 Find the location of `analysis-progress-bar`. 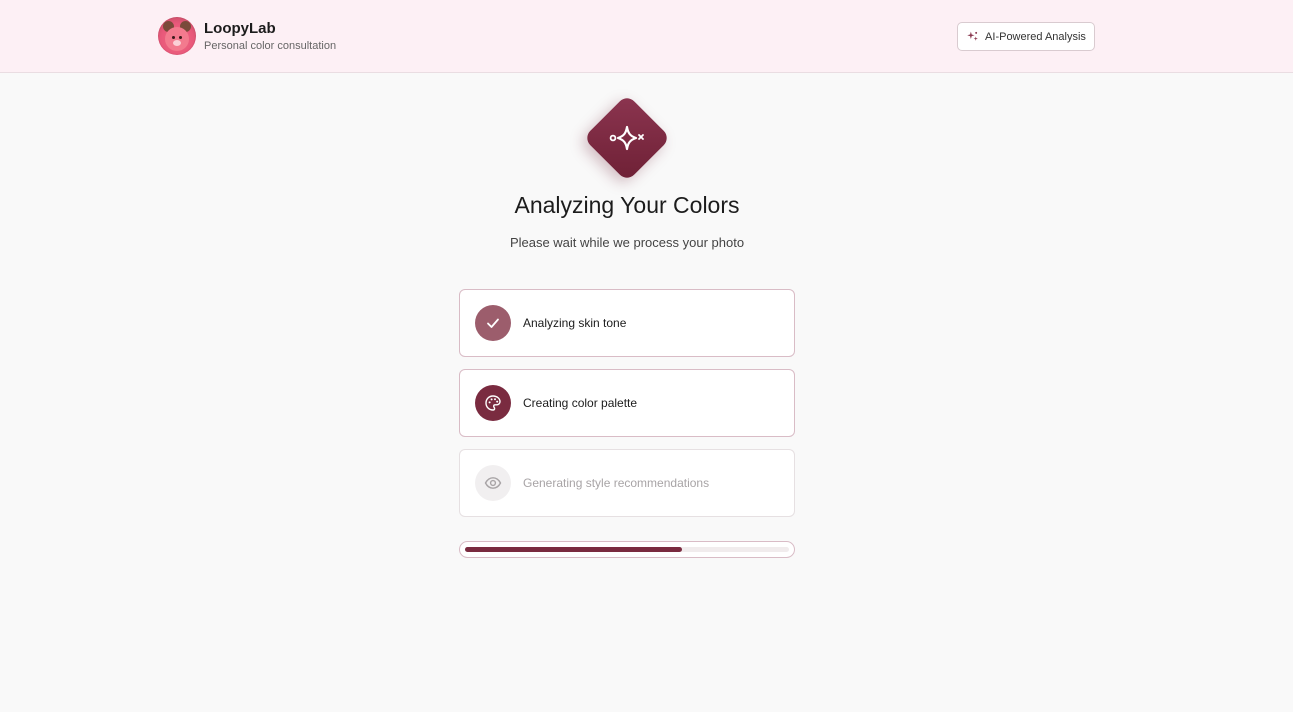

analysis-progress-bar is located at coordinates (627, 549).